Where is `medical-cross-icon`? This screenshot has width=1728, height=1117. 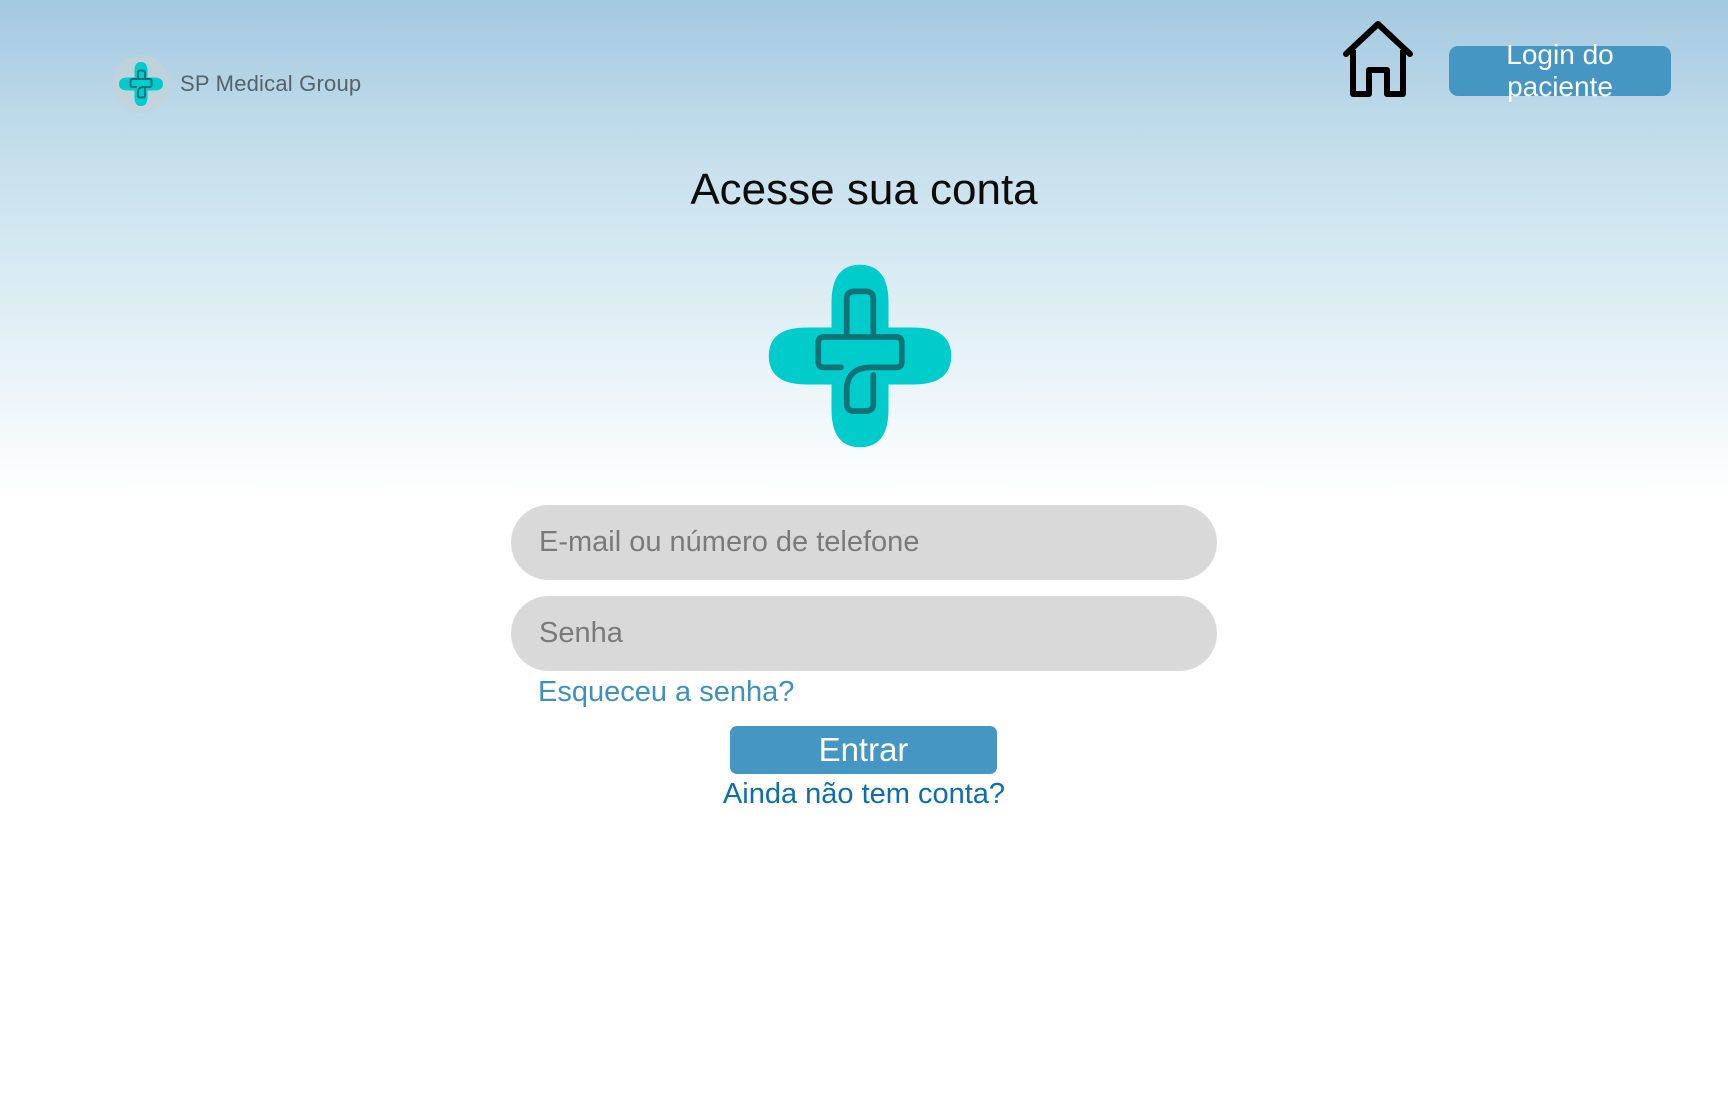 medical-cross-icon is located at coordinates (860, 356).